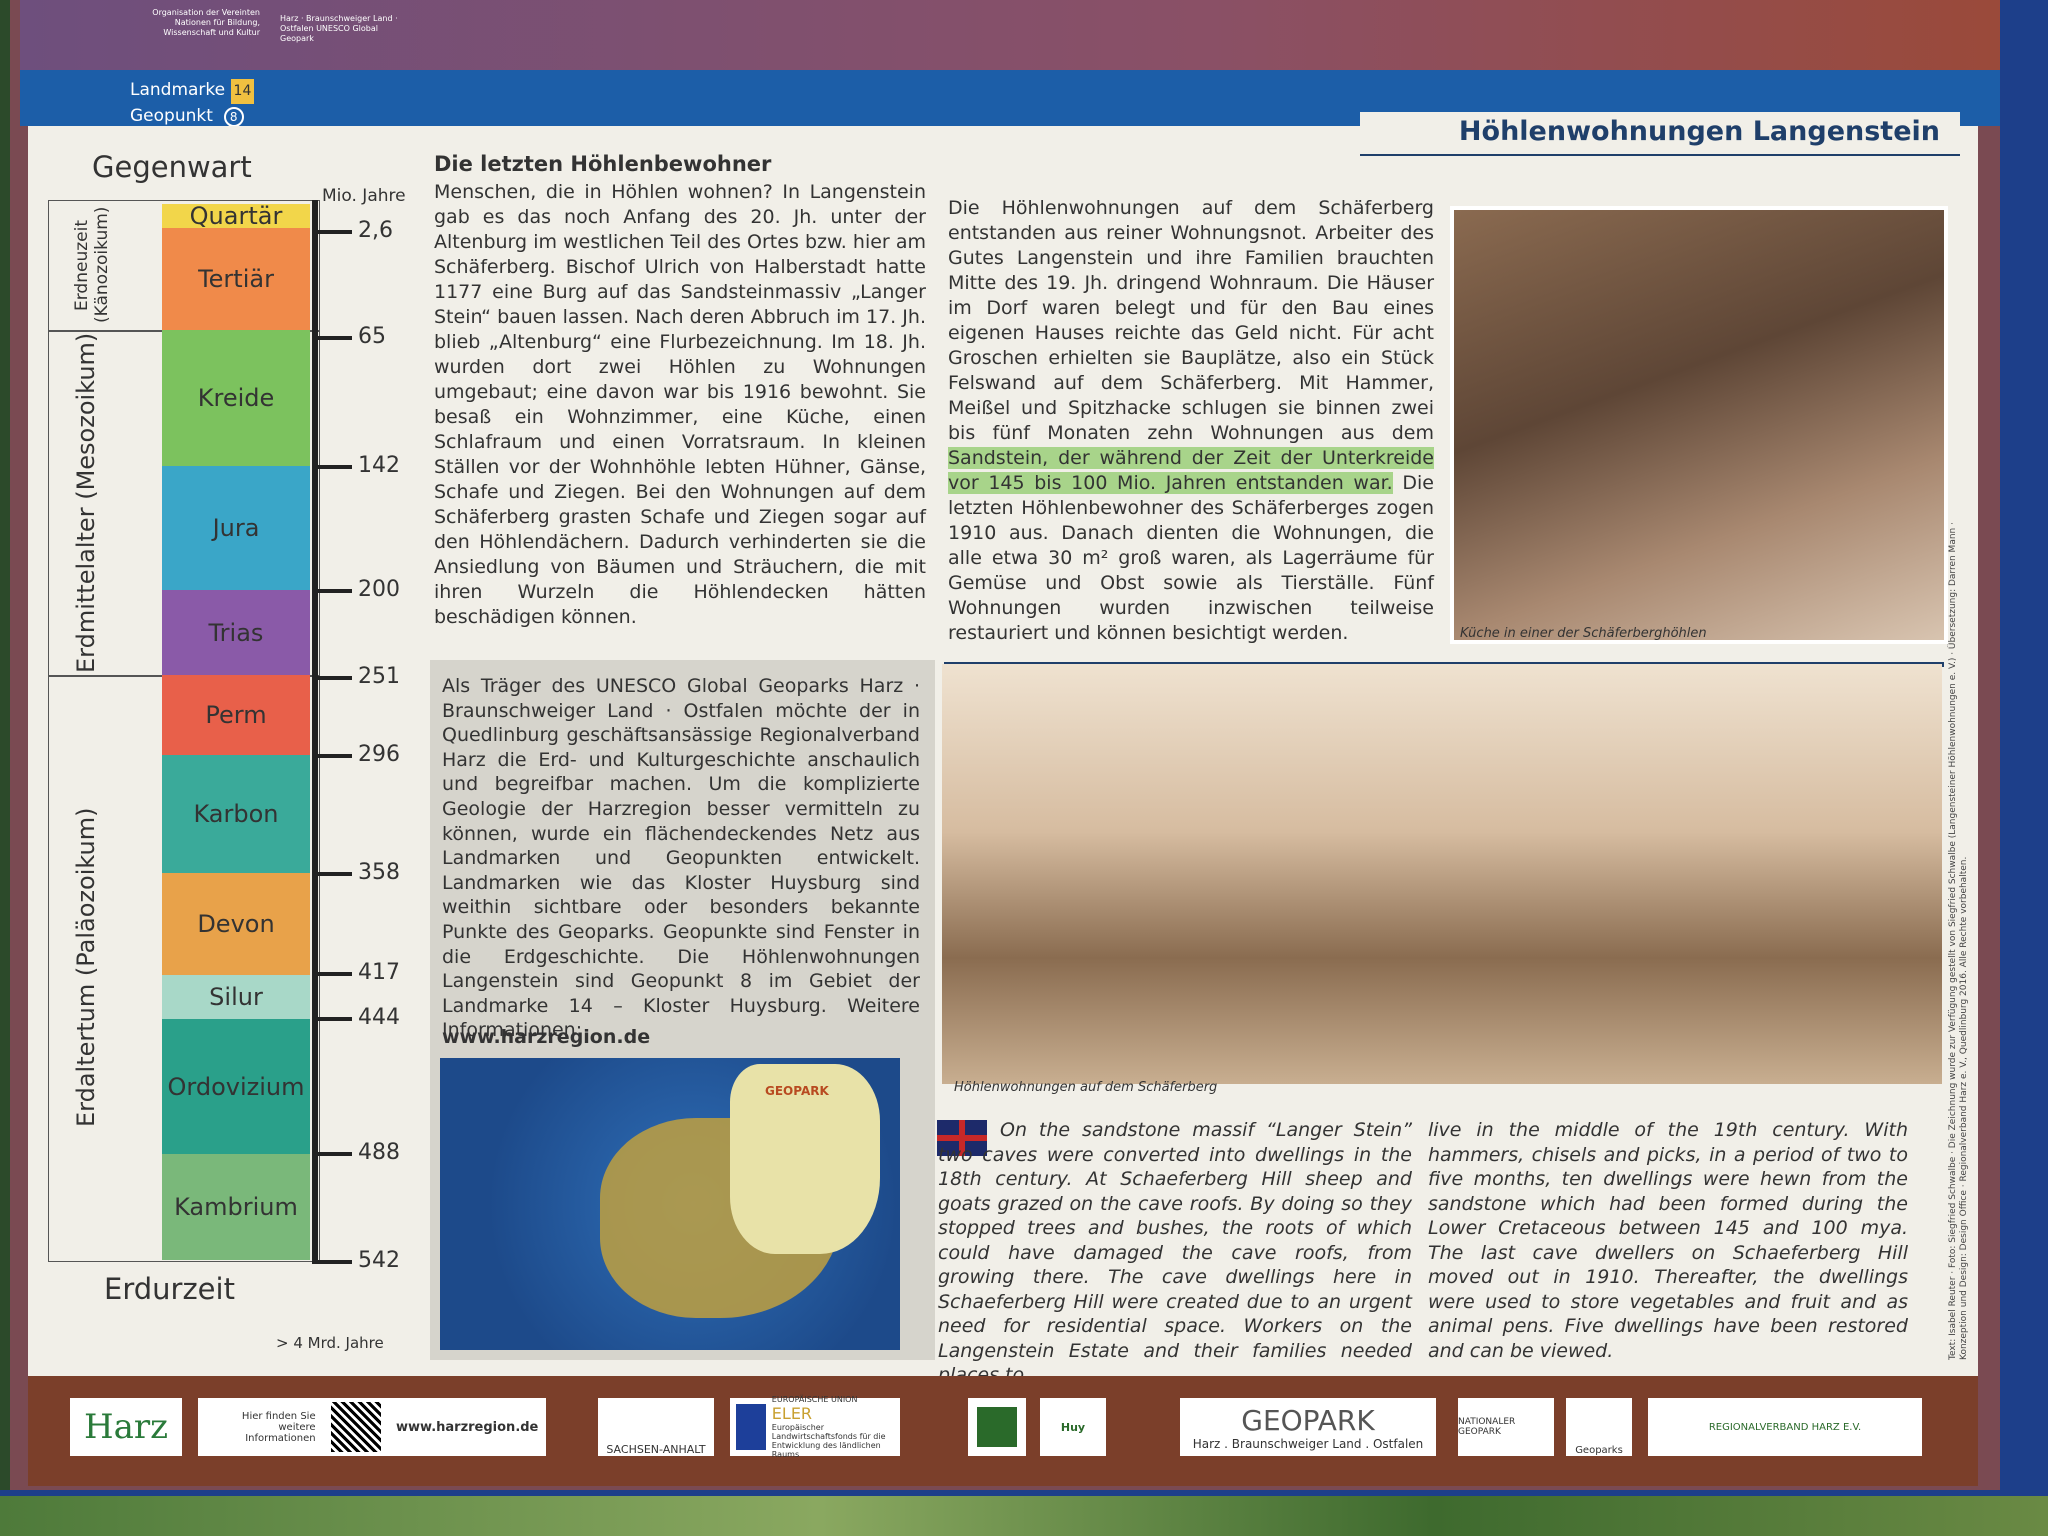 Image resolution: width=2048 pixels, height=1536 pixels. What do you see at coordinates (1308, 1443) in the screenshot?
I see `geopark-subtitle: Harz . Braunschweiger Land . Ostfalen` at bounding box center [1308, 1443].